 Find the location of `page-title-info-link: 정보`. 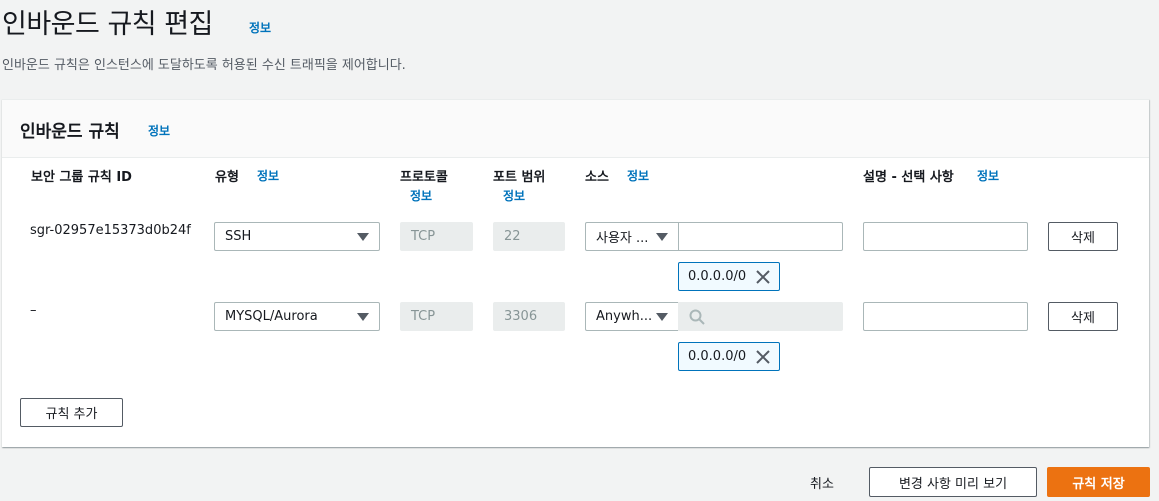

page-title-info-link: 정보 is located at coordinates (260, 27).